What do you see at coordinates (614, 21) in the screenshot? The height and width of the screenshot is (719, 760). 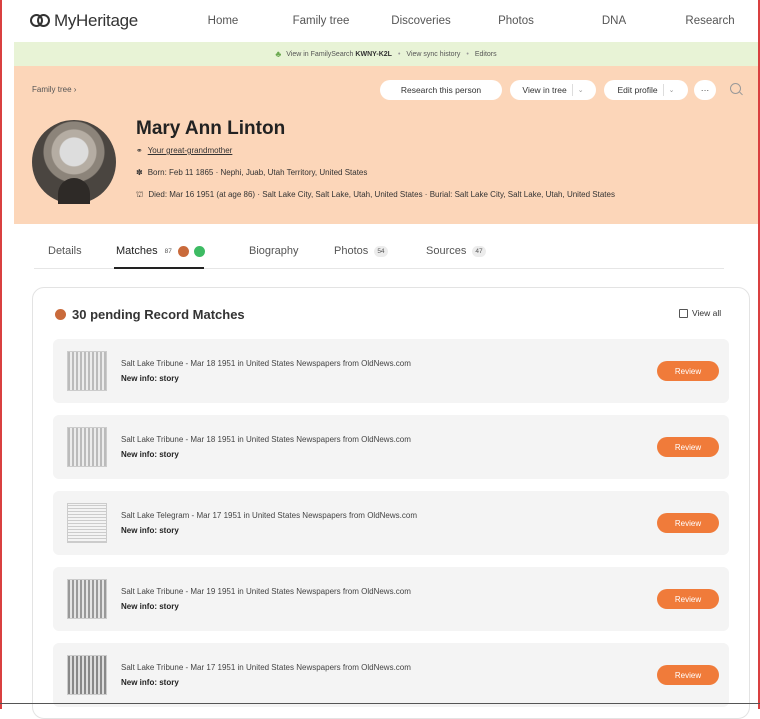 I see `nav-dna: DNA` at bounding box center [614, 21].